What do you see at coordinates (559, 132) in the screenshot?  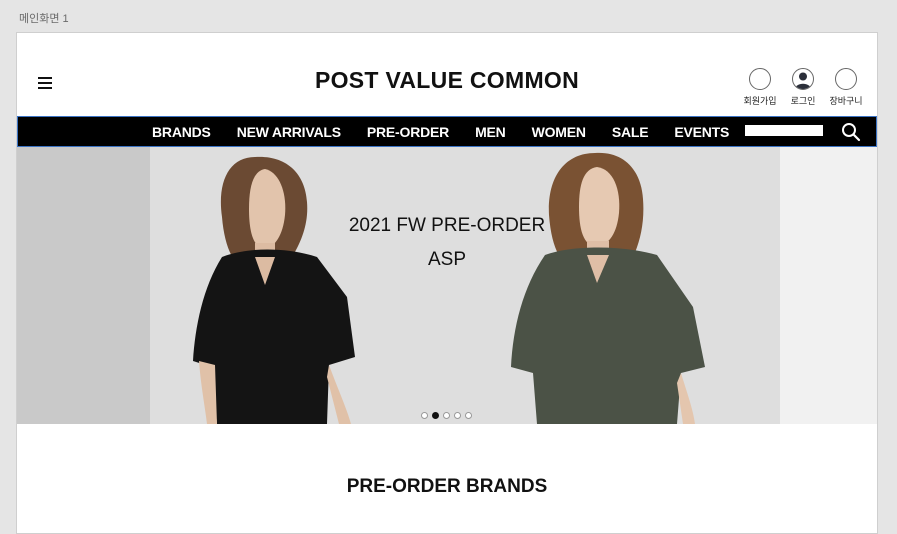 I see `nav-item-women: WOMEN` at bounding box center [559, 132].